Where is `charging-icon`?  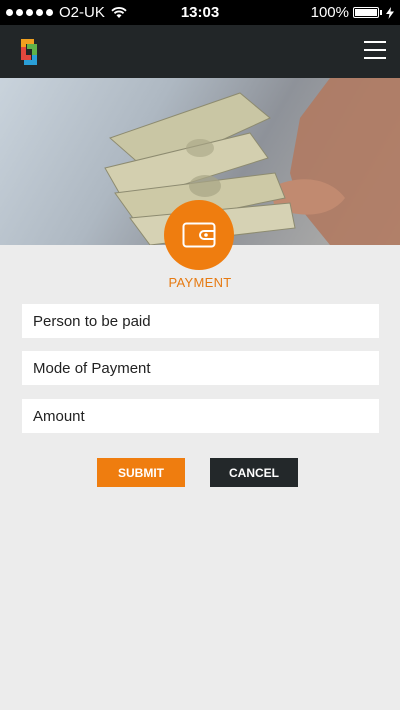 charging-icon is located at coordinates (390, 12).